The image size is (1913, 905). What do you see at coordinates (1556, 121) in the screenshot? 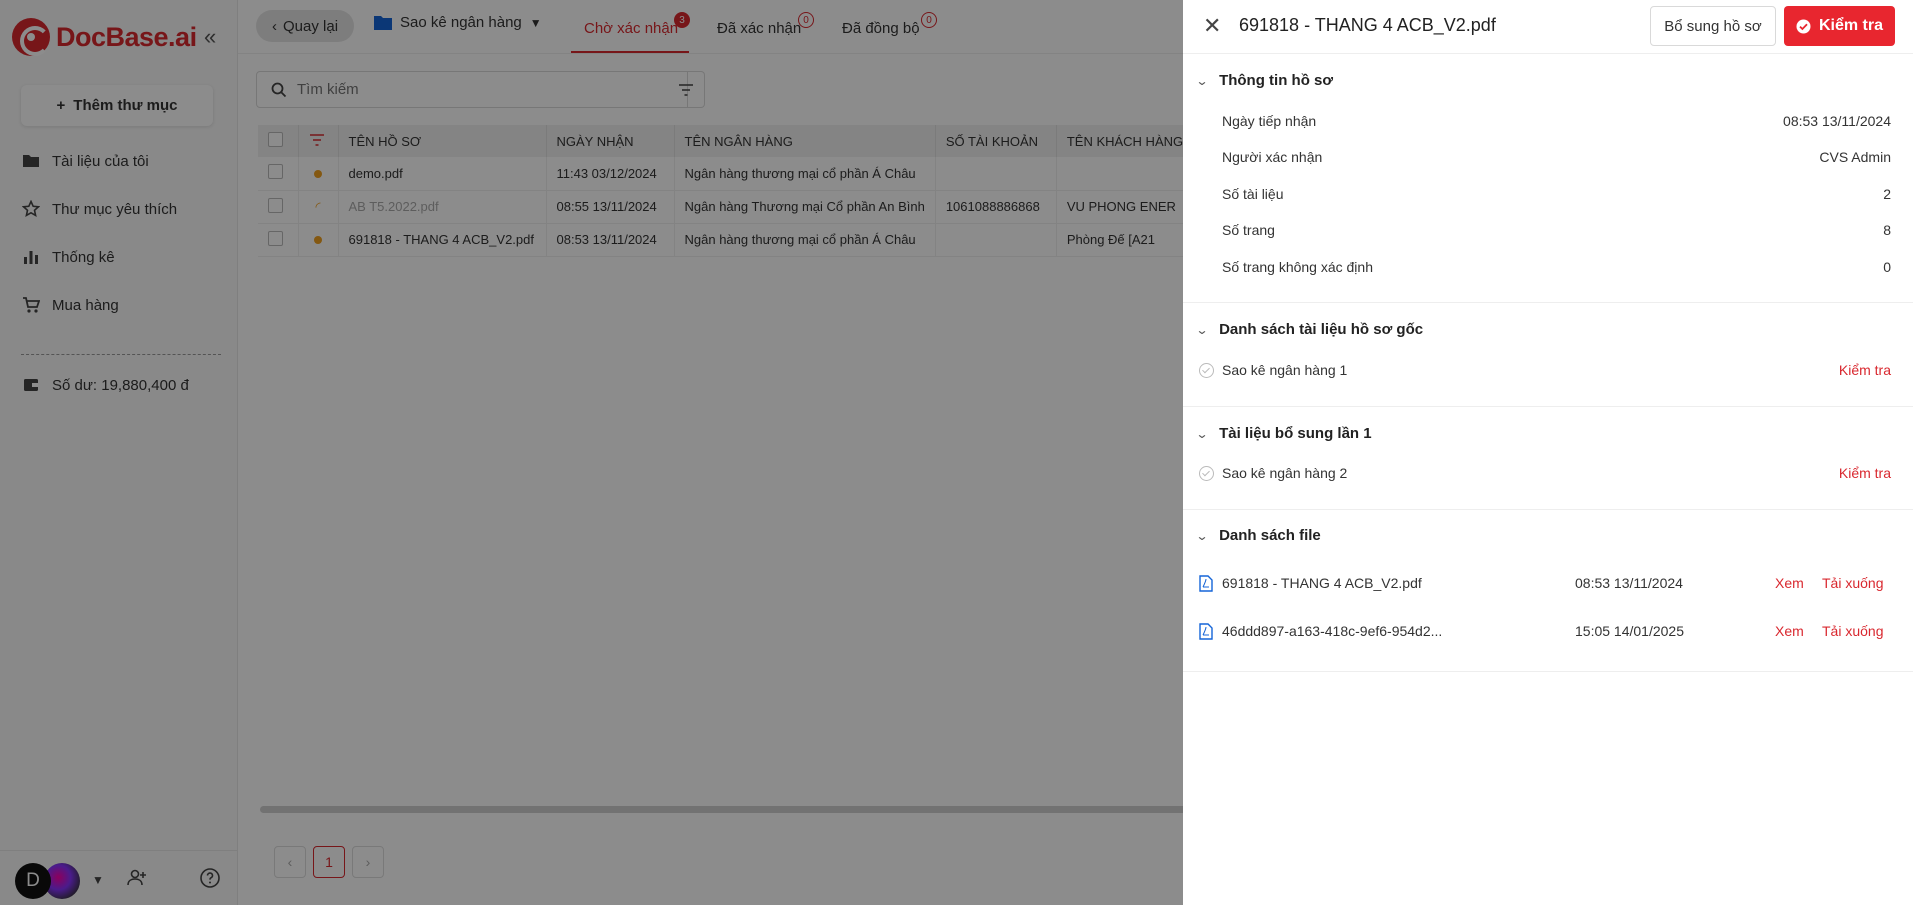
I see `info-row: Ngày tiếp nhận 08:53 13/11/2024` at bounding box center [1556, 121].